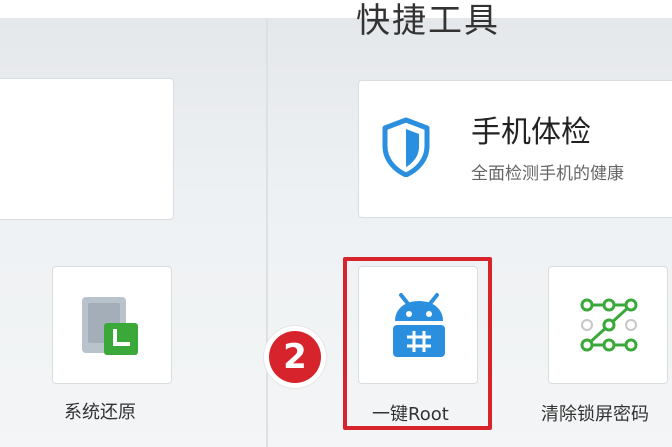 The height and width of the screenshot is (447, 672). I want to click on system-restore-label: 系统还原, so click(100, 412).